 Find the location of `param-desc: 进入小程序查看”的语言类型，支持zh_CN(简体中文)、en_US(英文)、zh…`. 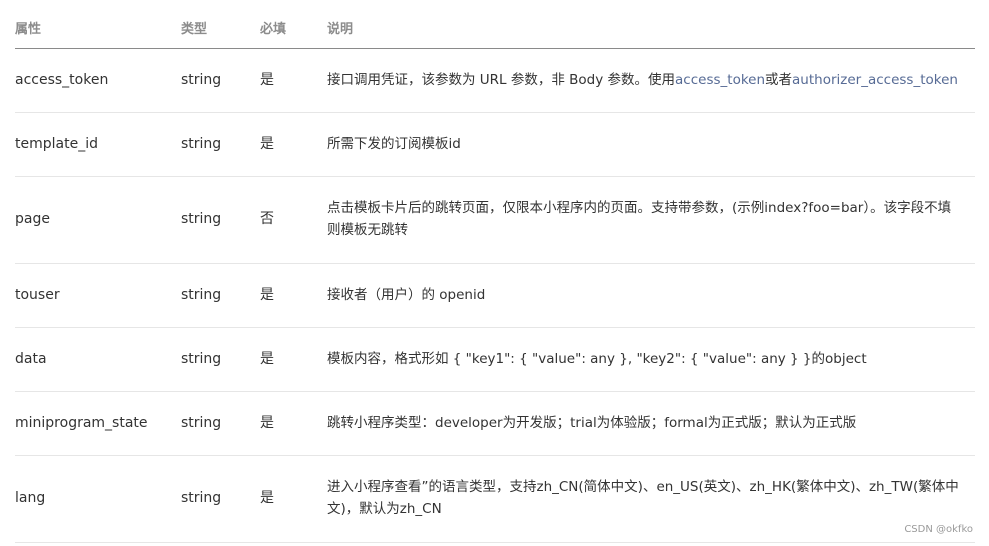

param-desc: 进入小程序查看”的语言类型，支持zh_CN(简体中文)、en_US(英文)、zh… is located at coordinates (652, 498).